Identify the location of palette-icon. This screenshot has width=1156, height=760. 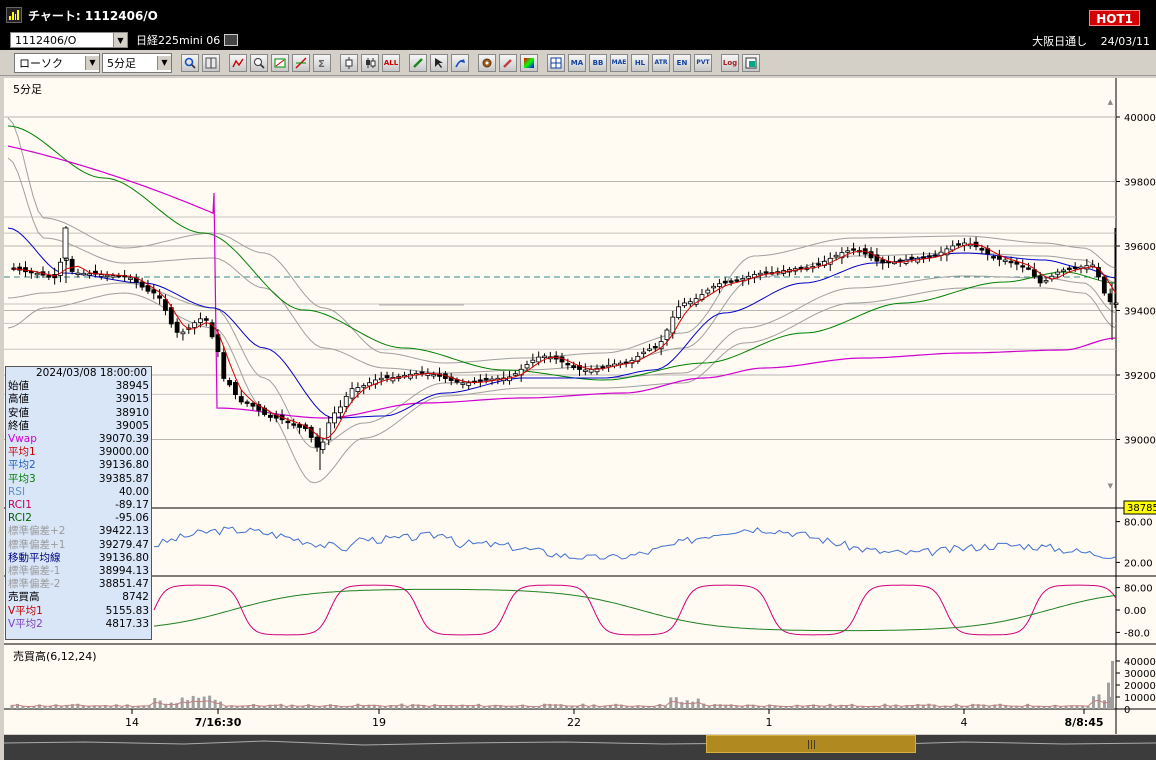
(529, 62).